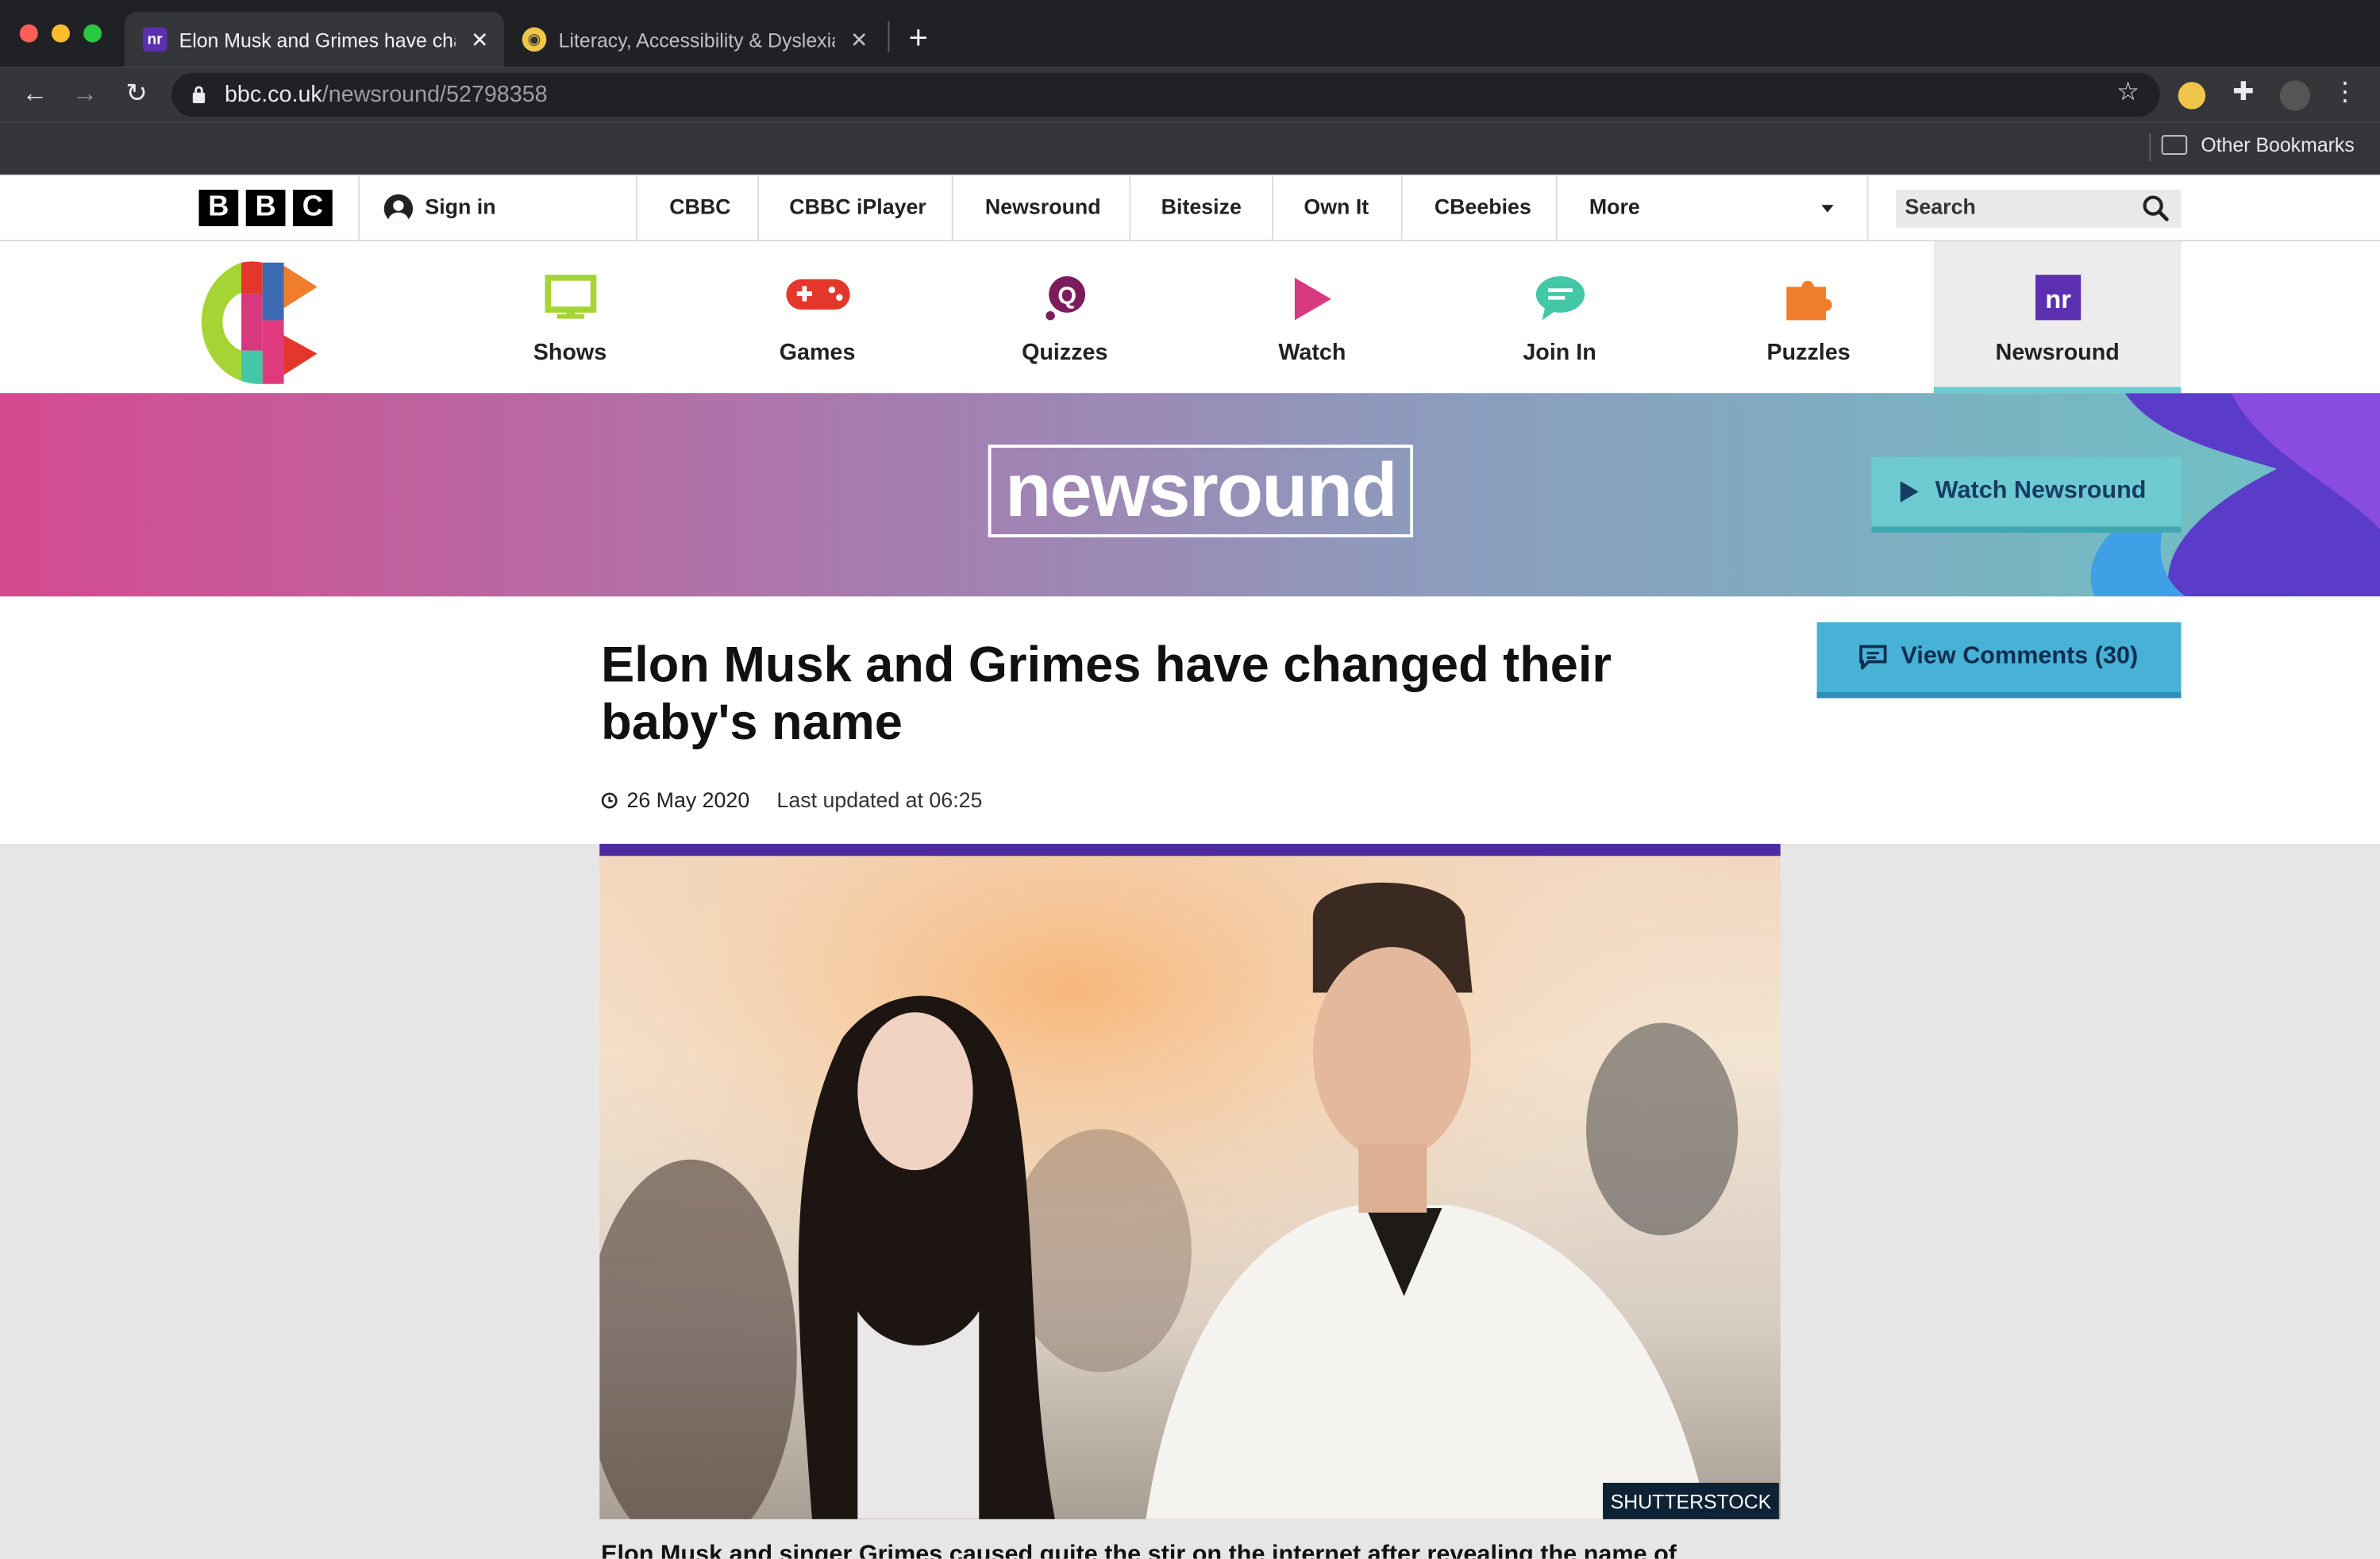 Image resolution: width=2380 pixels, height=1559 pixels. I want to click on url-text: bbc.co.uk/newsround/52798358, so click(386, 95).